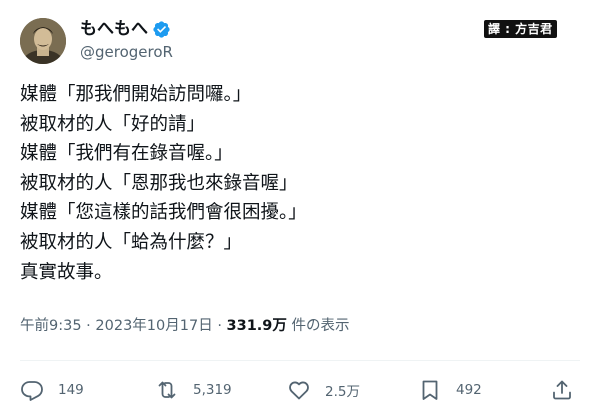 The image size is (598, 419). What do you see at coordinates (131, 242) in the screenshot?
I see `tweet-line: 被取材的人「蛤為什麼？」` at bounding box center [131, 242].